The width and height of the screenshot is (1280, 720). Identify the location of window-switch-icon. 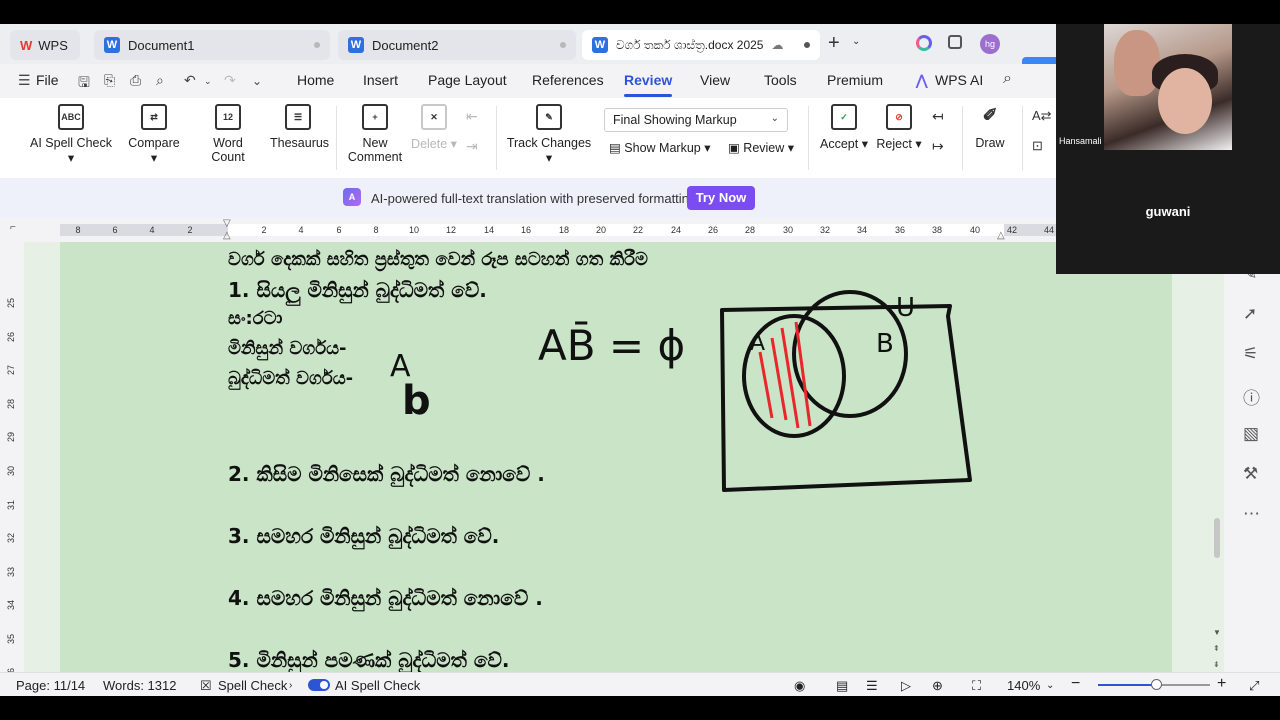
(955, 42).